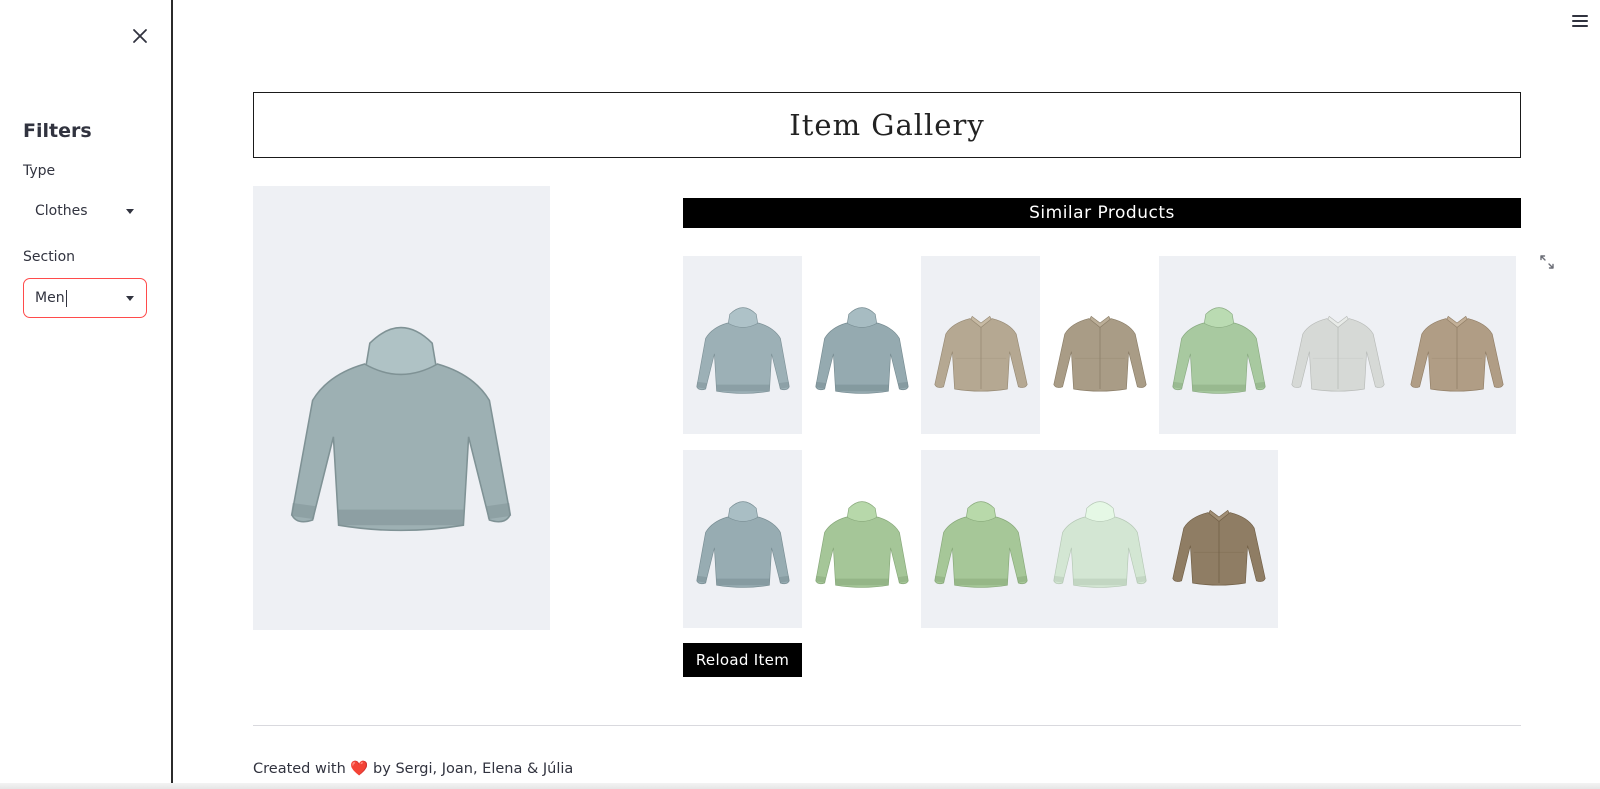 The image size is (1600, 789). Describe the element at coordinates (57, 131) in the screenshot. I see `filters-heading: Filters` at that location.